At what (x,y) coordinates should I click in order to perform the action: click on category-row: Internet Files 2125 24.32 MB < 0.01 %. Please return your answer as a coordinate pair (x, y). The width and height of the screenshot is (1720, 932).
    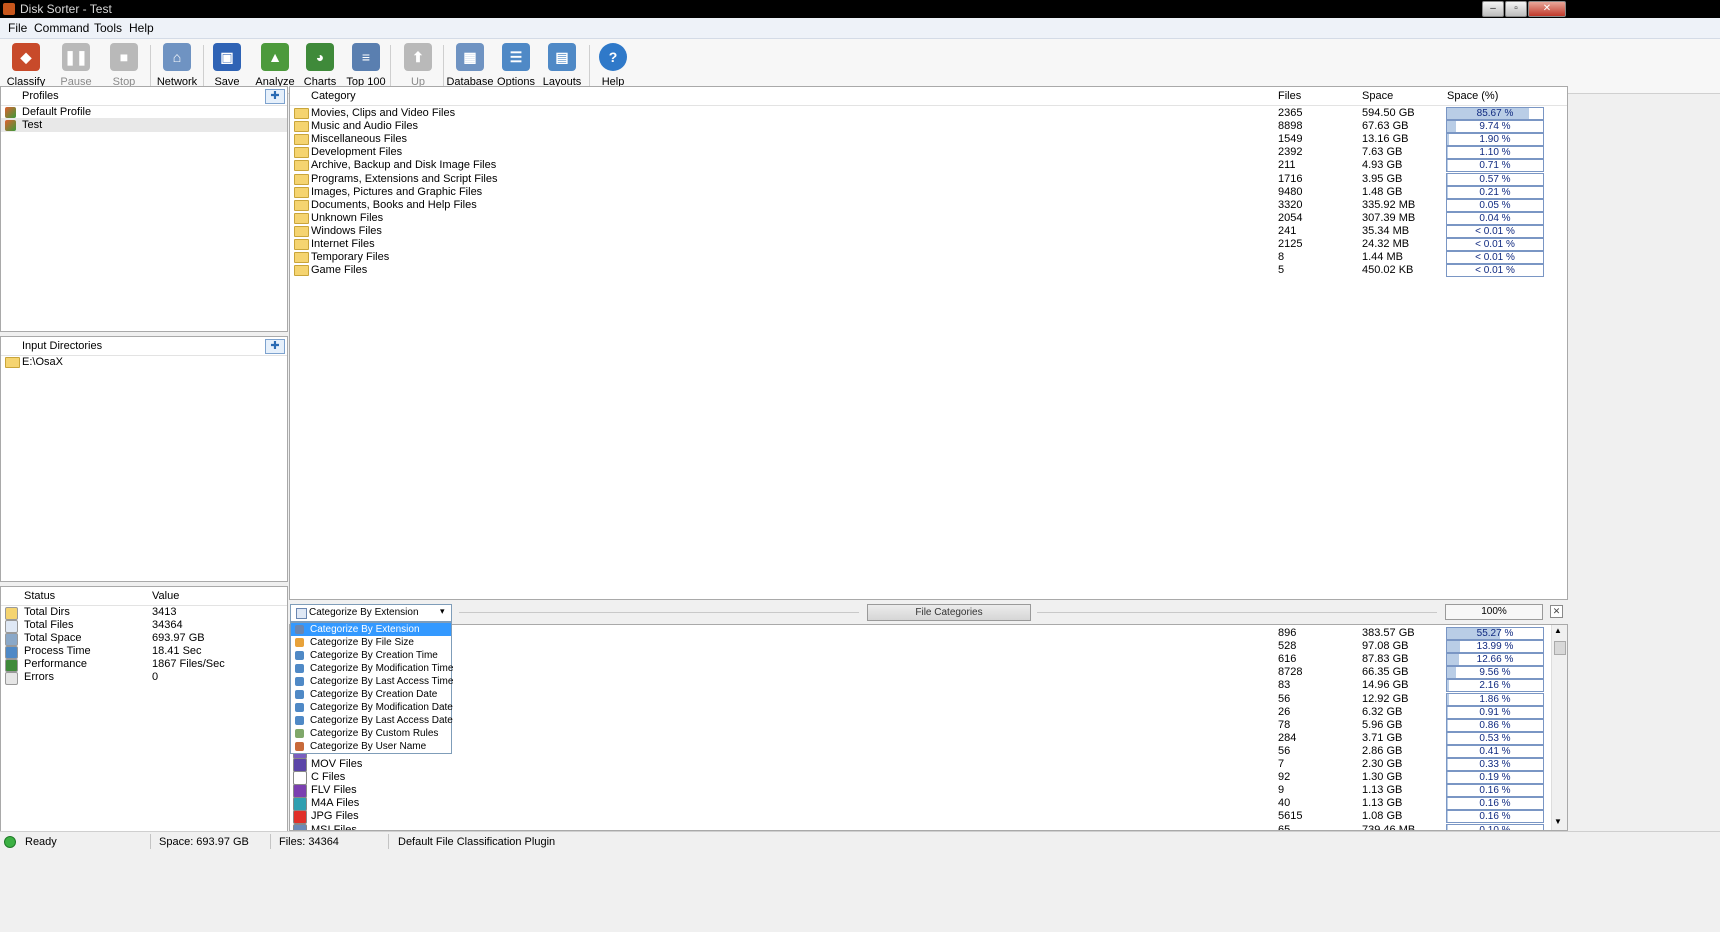
    Looking at the image, I should click on (928, 244).